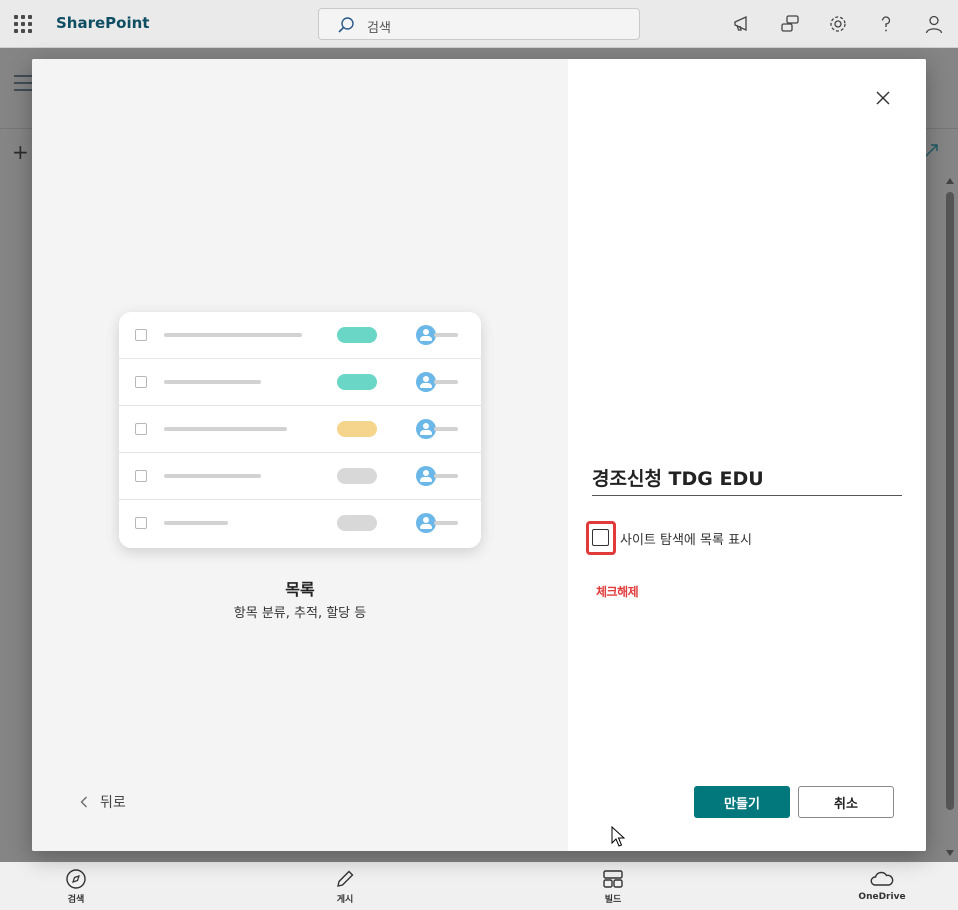 This screenshot has height=910, width=958. Describe the element at coordinates (838, 24) in the screenshot. I see `gear-icon` at that location.